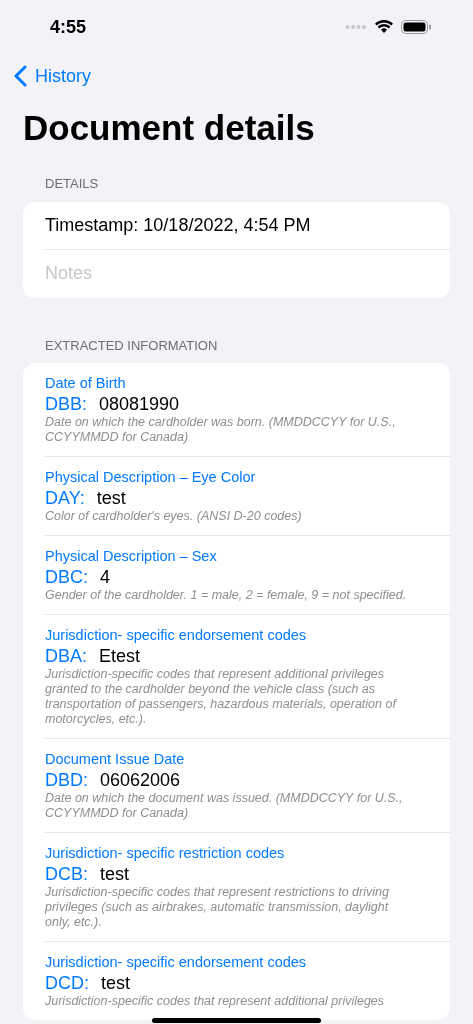  I want to click on field-description: Date on which the document was issued. (MMDDCCYY for U.S., CCYYMMDD for Canada), so click(224, 806).